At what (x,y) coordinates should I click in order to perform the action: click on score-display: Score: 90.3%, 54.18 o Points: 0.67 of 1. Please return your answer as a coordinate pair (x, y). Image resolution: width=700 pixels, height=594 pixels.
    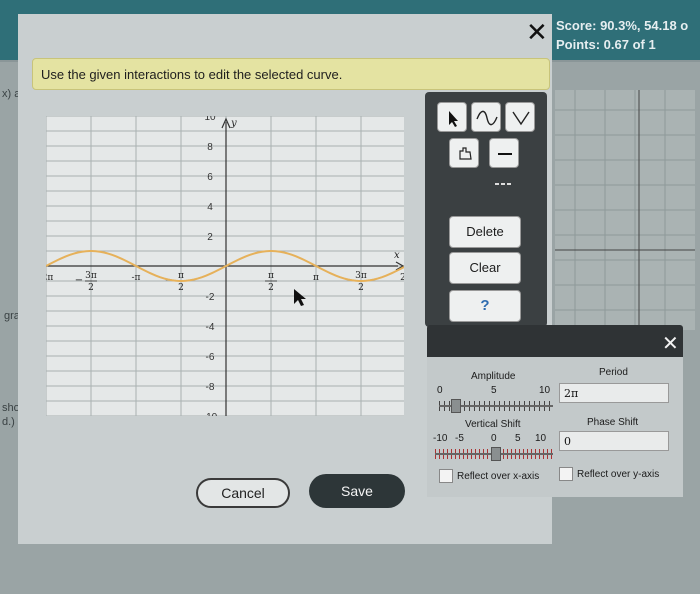
    Looking at the image, I should click on (622, 35).